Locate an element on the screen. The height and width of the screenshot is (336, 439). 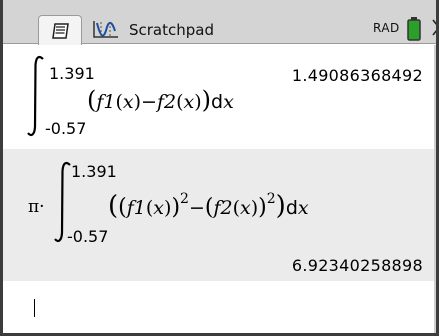
close-icon is located at coordinates (435, 28).